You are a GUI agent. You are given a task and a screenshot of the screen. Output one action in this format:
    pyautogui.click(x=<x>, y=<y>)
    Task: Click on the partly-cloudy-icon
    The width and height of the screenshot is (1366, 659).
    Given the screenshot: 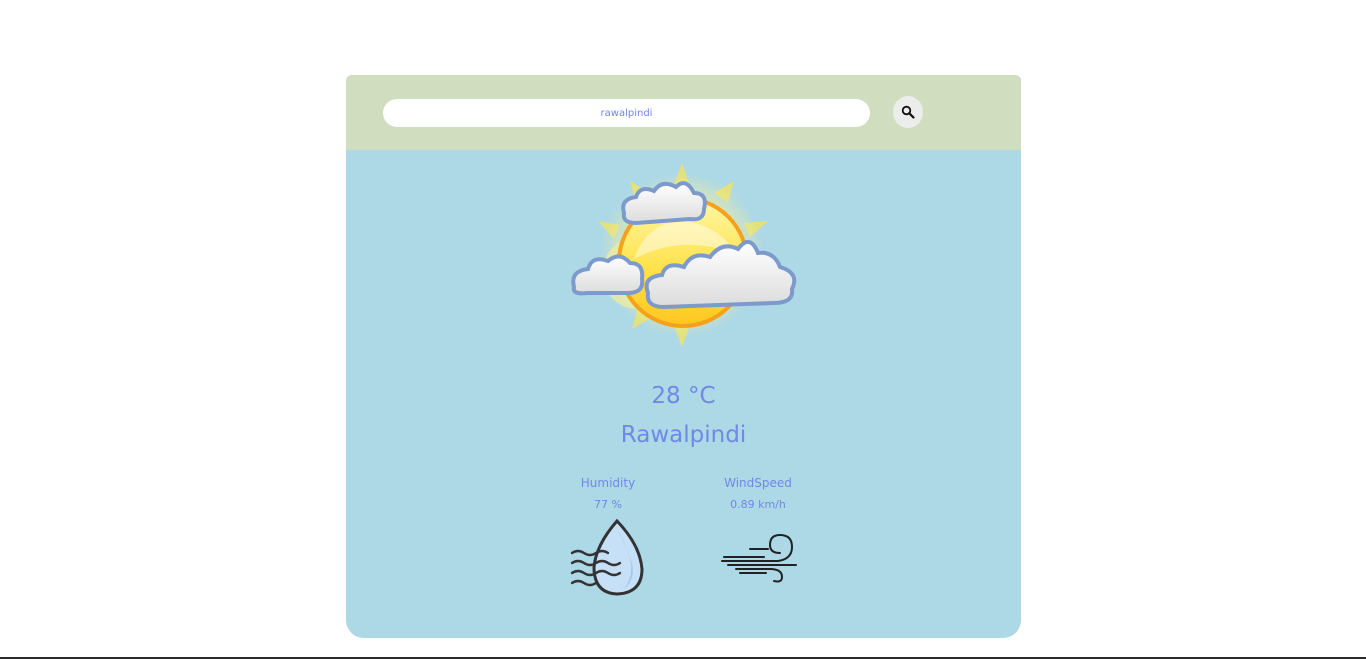 What is the action you would take?
    pyautogui.click(x=684, y=255)
    